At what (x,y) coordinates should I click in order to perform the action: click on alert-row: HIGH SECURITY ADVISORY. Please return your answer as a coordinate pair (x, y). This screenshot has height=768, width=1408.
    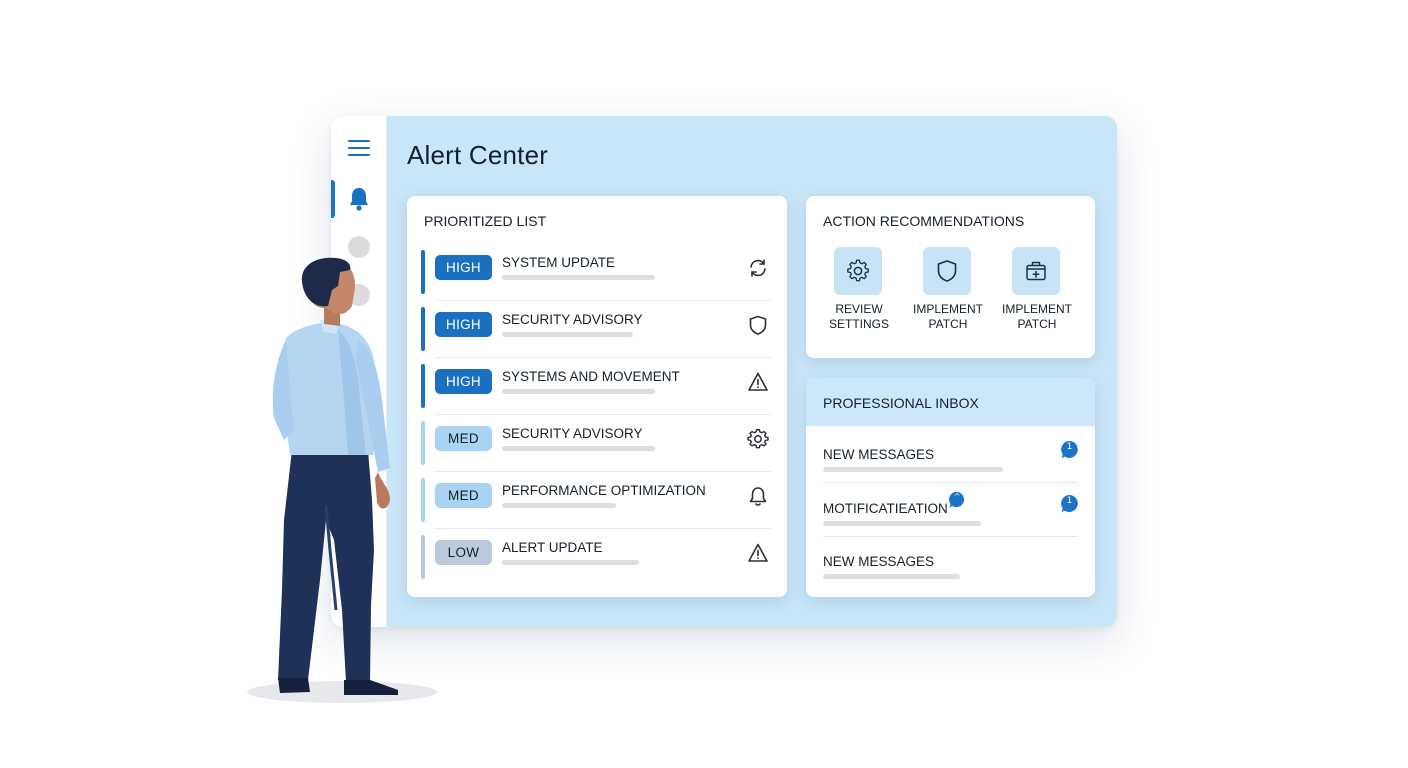
    Looking at the image, I should click on (596, 329).